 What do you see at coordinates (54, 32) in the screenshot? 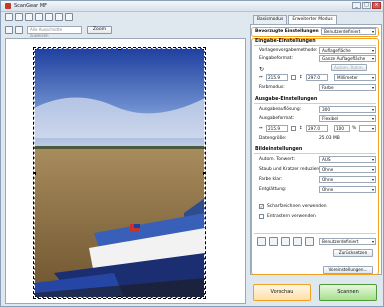
I see `autocrop-field: Alle Ausschnitte zuweisen` at bounding box center [54, 32].